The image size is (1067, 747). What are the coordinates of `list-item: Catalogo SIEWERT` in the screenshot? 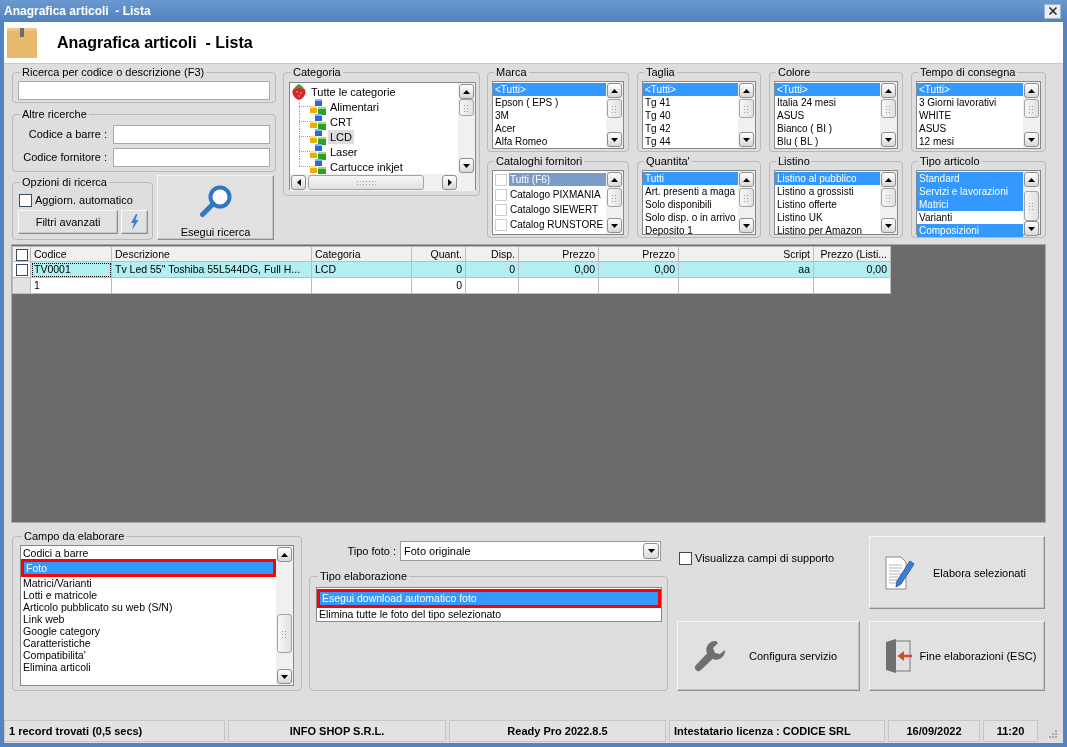 It's located at (557, 209).